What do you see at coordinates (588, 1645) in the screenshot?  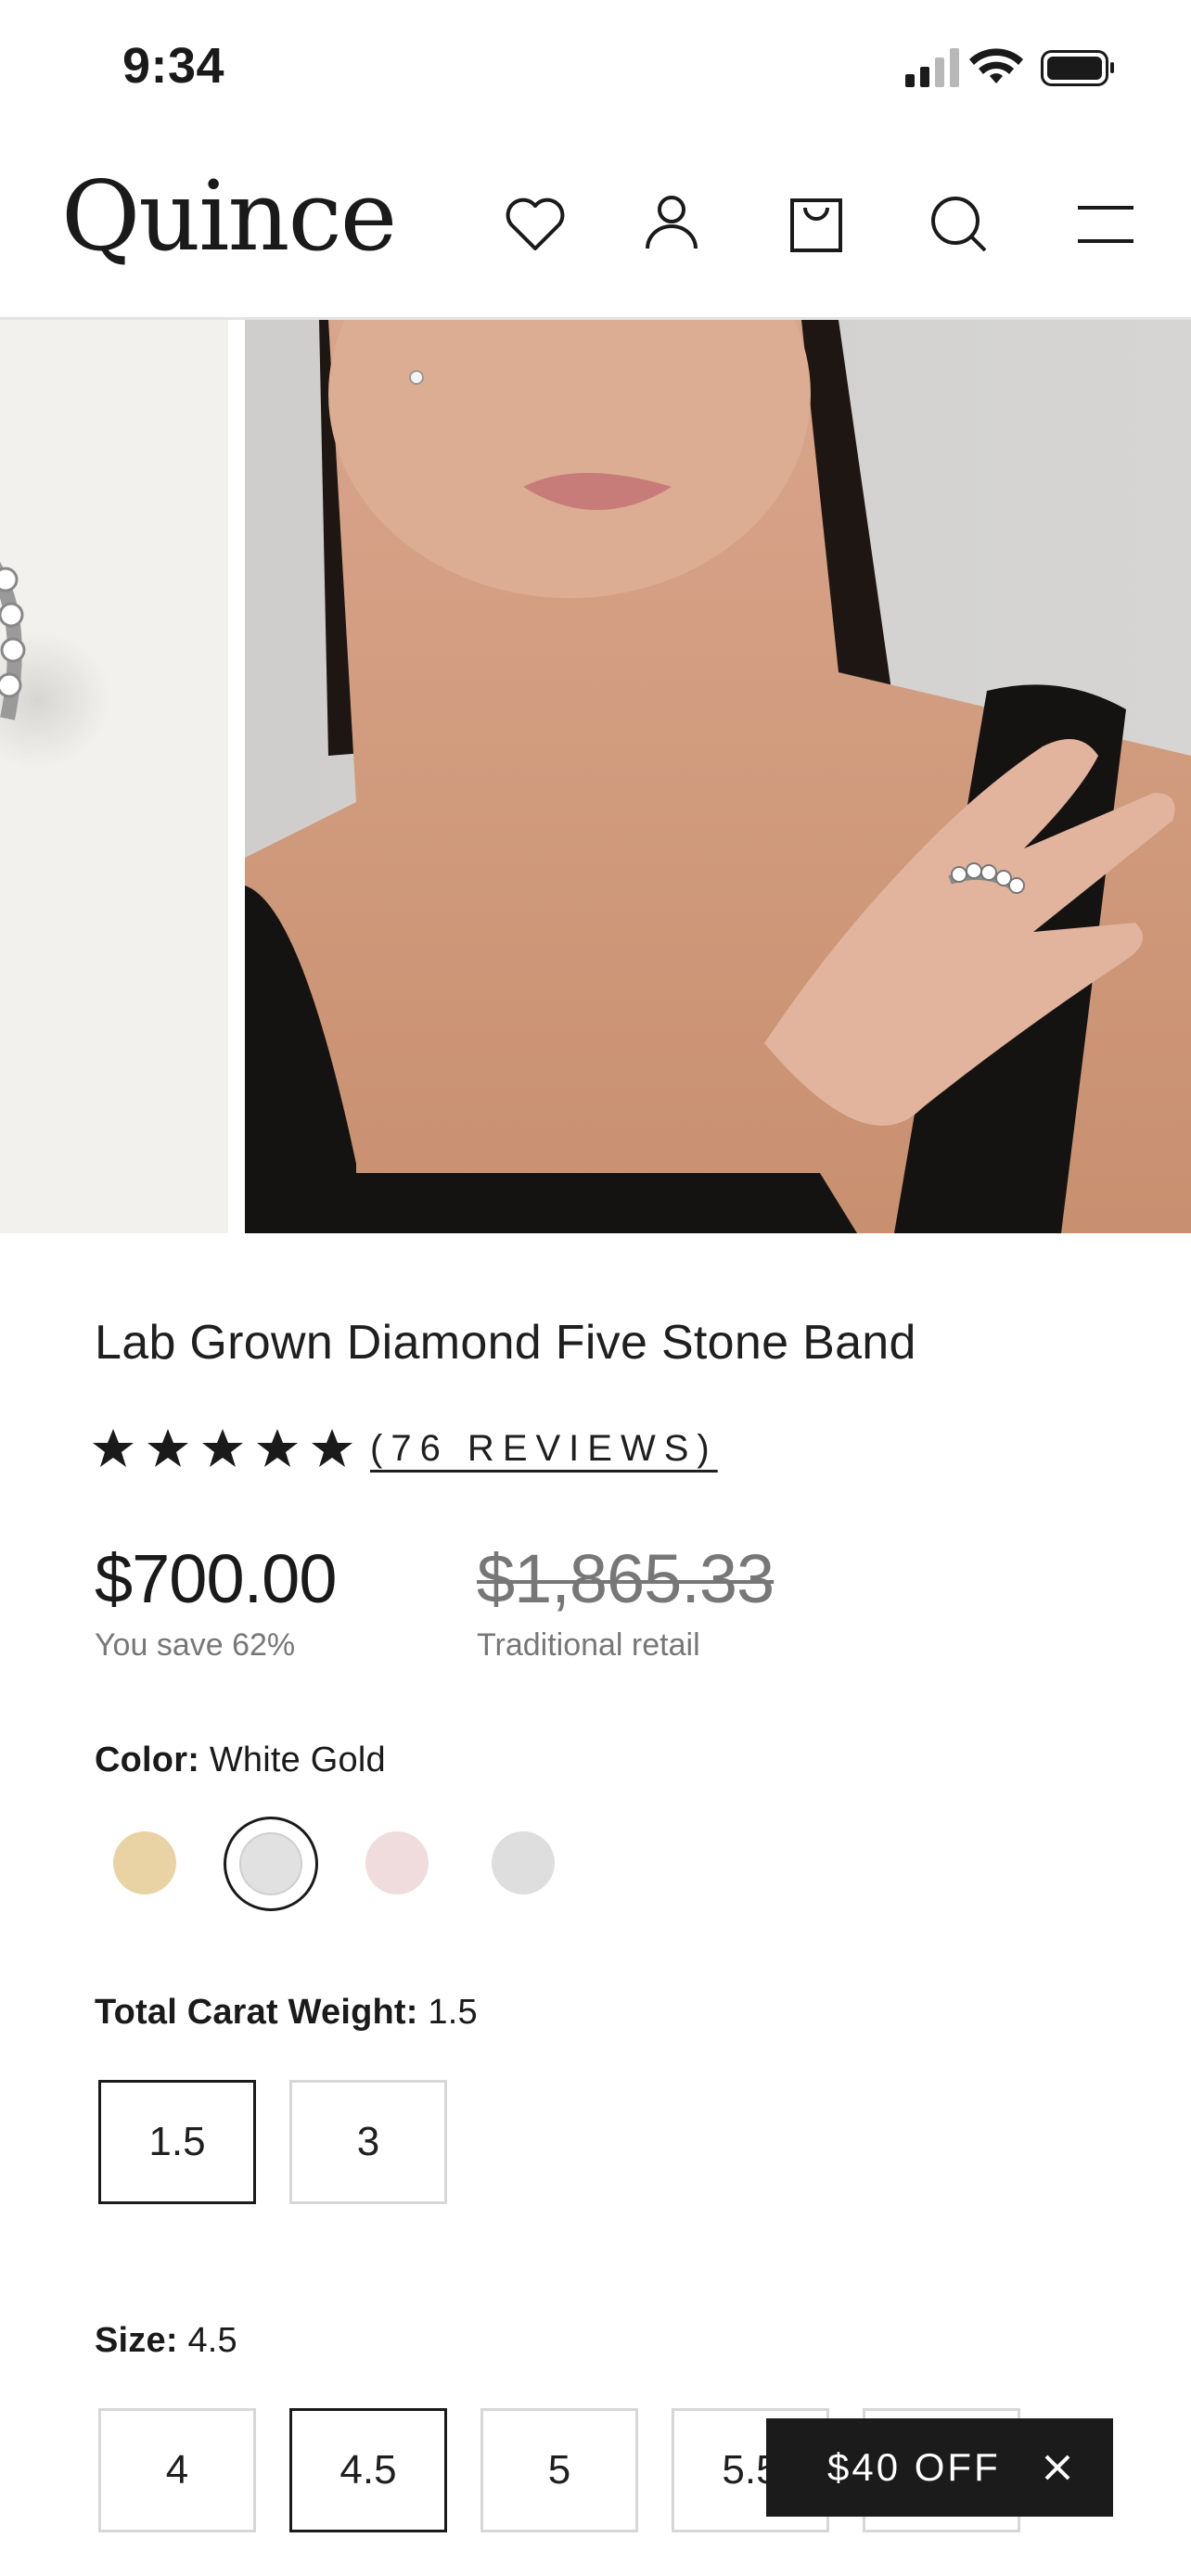 I see `retail-label: Traditional retail` at bounding box center [588, 1645].